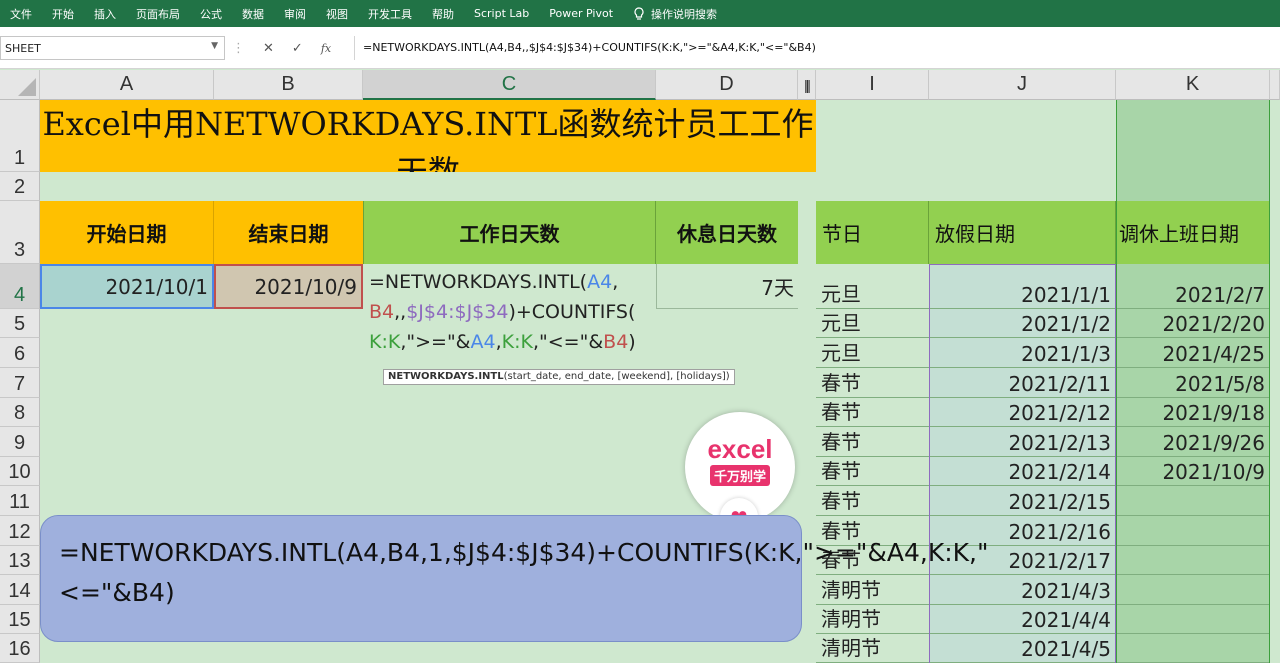  What do you see at coordinates (390, 14) in the screenshot?
I see `tab-developer: 开发工具` at bounding box center [390, 14].